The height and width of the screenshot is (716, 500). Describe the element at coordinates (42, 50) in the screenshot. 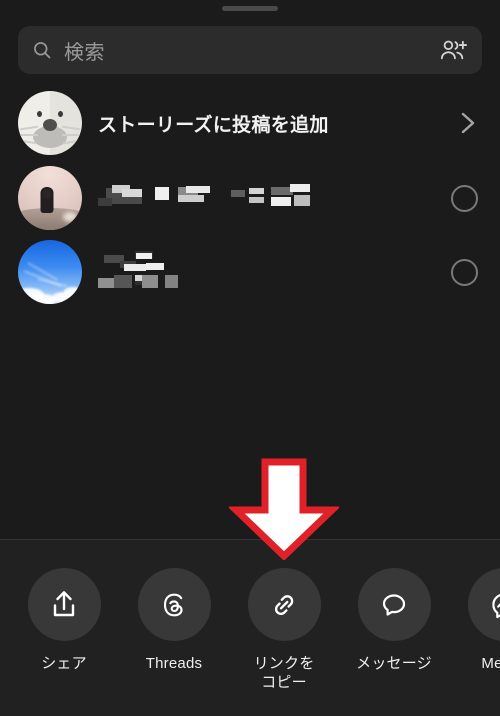

I see `search-icon` at that location.